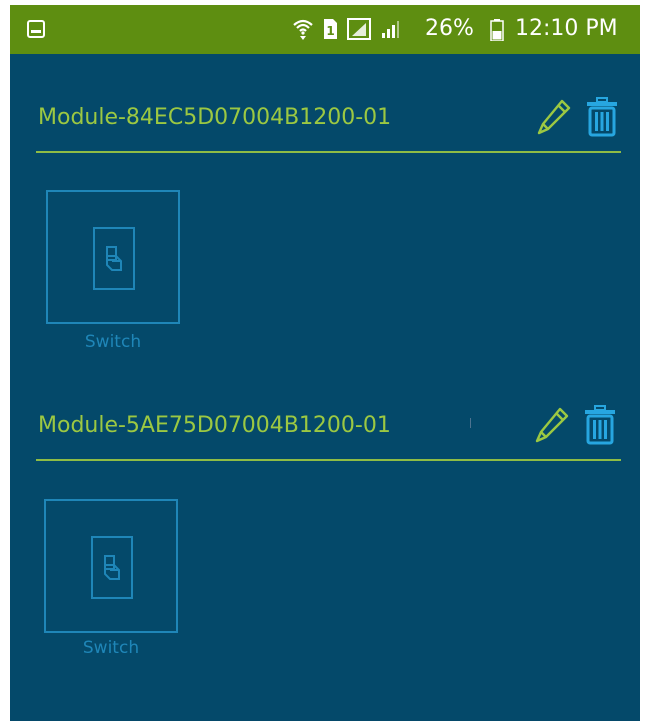 The image size is (655, 726). What do you see at coordinates (215, 117) in the screenshot?
I see `module-name: Module-84EC5D07004B1200-01` at bounding box center [215, 117].